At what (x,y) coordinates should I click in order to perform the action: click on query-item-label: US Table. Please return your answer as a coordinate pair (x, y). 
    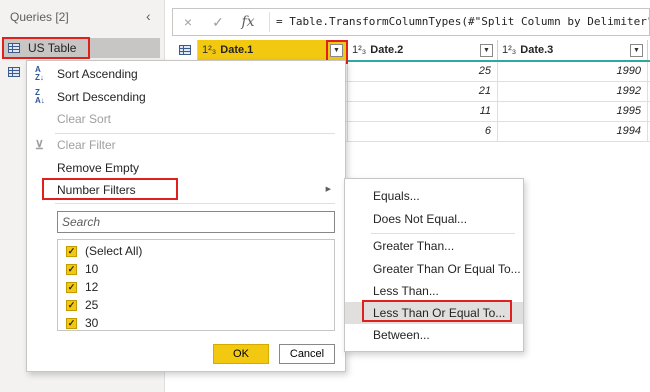
    Looking at the image, I should click on (52, 48).